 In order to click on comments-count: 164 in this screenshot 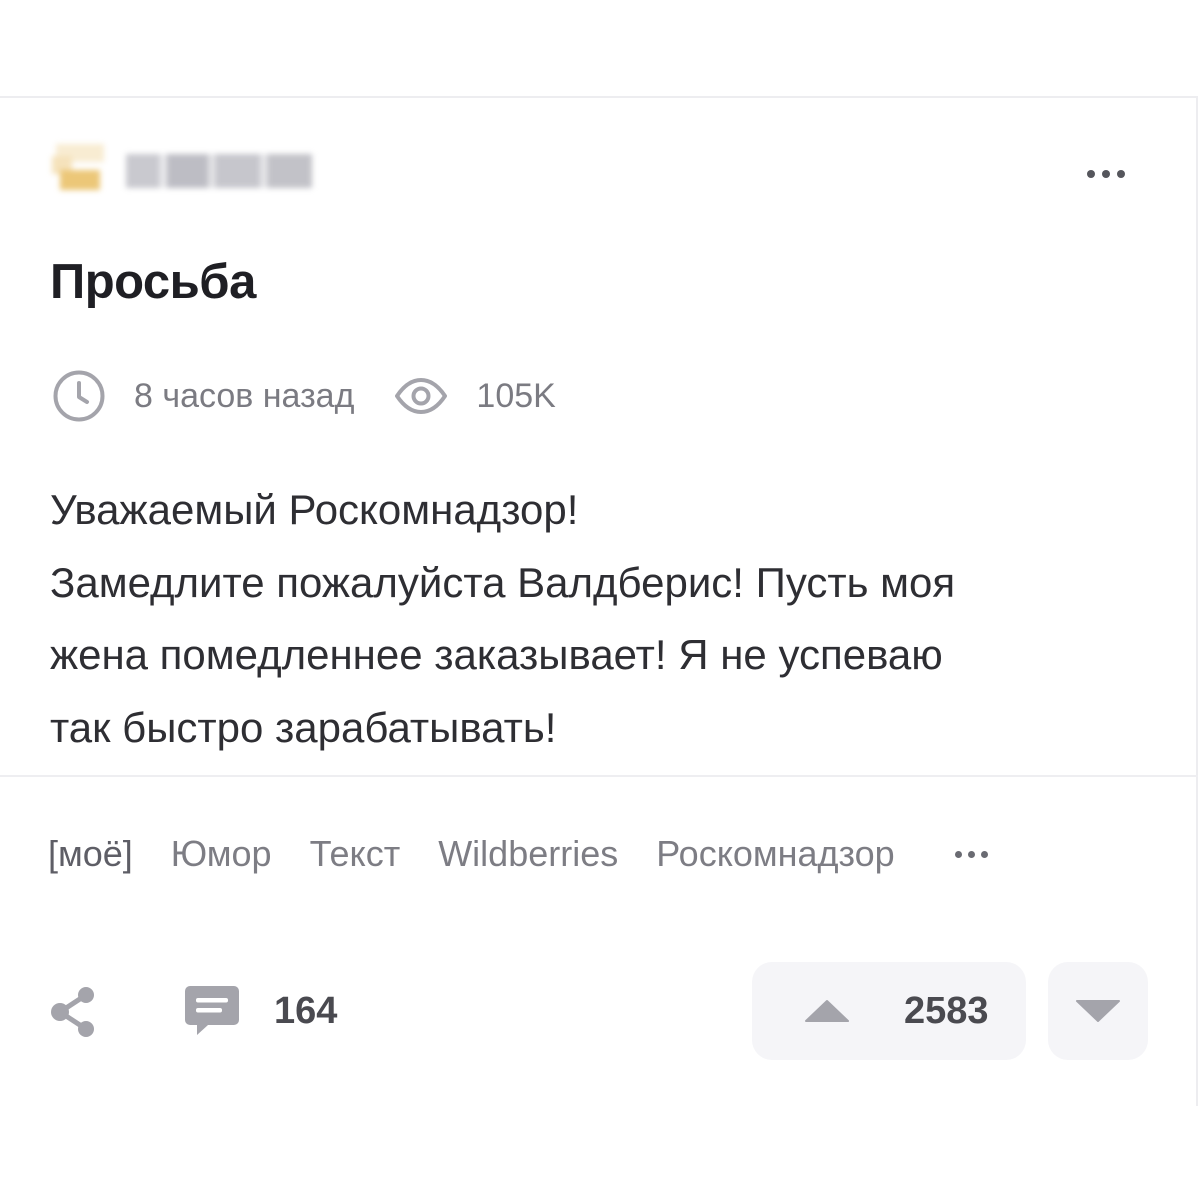, I will do `click(306, 1010)`.